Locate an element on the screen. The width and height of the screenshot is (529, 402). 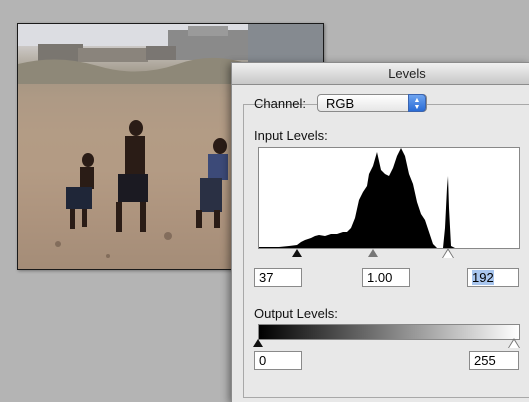
channel-label: Channel: is located at coordinates (280, 103).